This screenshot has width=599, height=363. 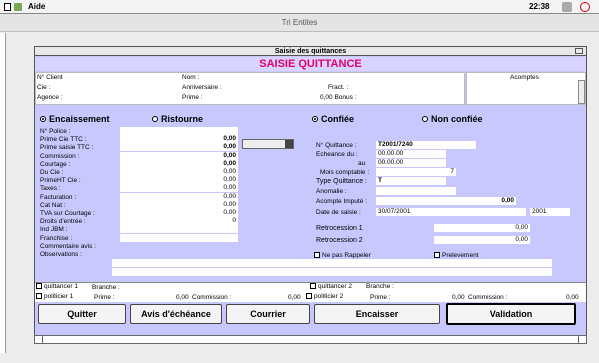 What do you see at coordinates (60, 180) in the screenshot?
I see `left-field-label: PrimeHT Cie :` at bounding box center [60, 180].